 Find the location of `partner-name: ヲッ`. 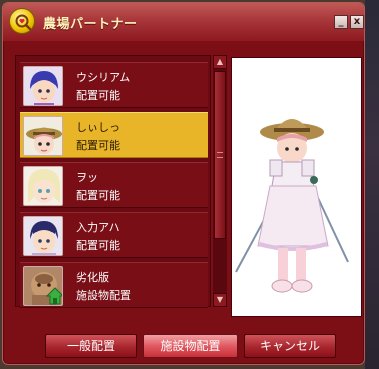

partner-name: ヲッ is located at coordinates (87, 177).